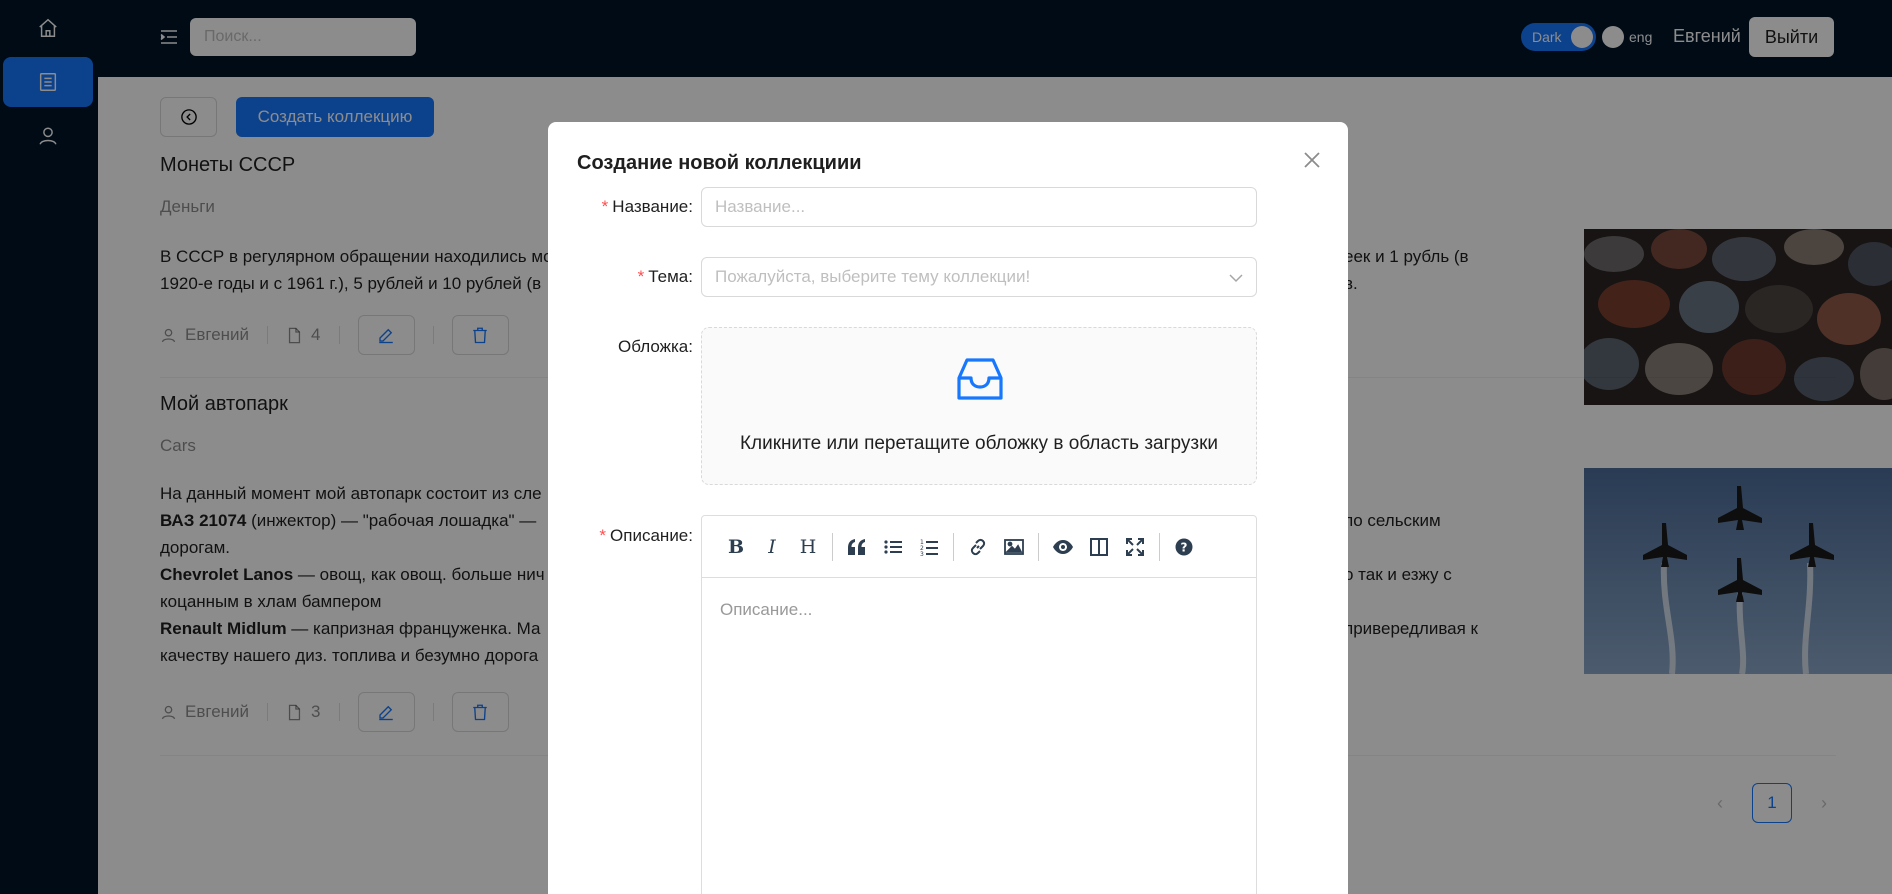 Image resolution: width=1892 pixels, height=894 pixels. Describe the element at coordinates (1312, 160) in the screenshot. I see `close-icon` at that location.